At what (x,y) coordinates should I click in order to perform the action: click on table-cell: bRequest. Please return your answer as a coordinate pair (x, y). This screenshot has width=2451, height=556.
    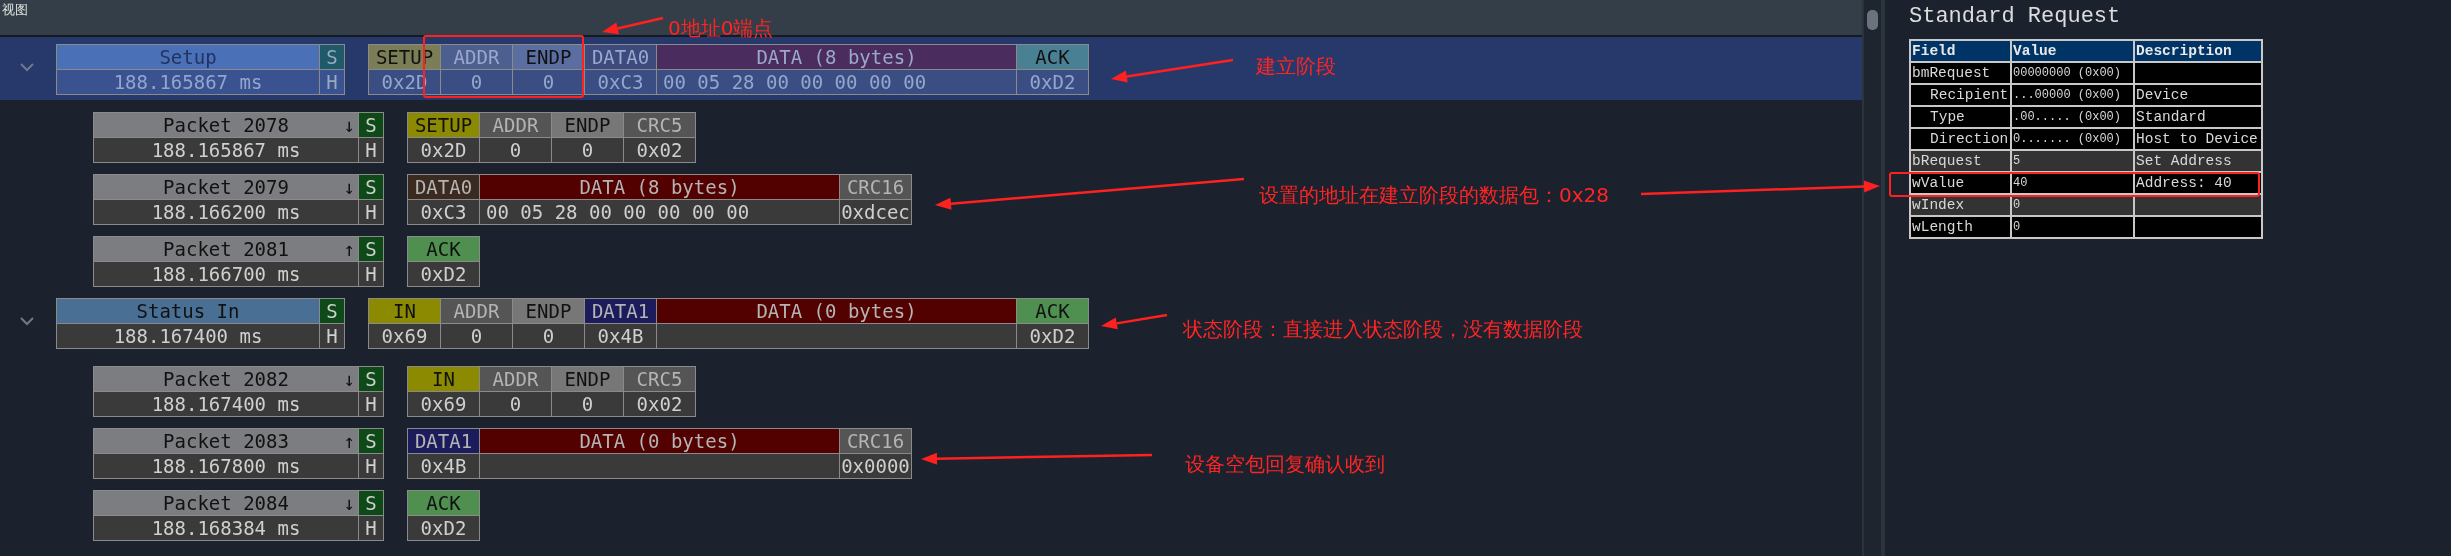
    Looking at the image, I should click on (1960, 161).